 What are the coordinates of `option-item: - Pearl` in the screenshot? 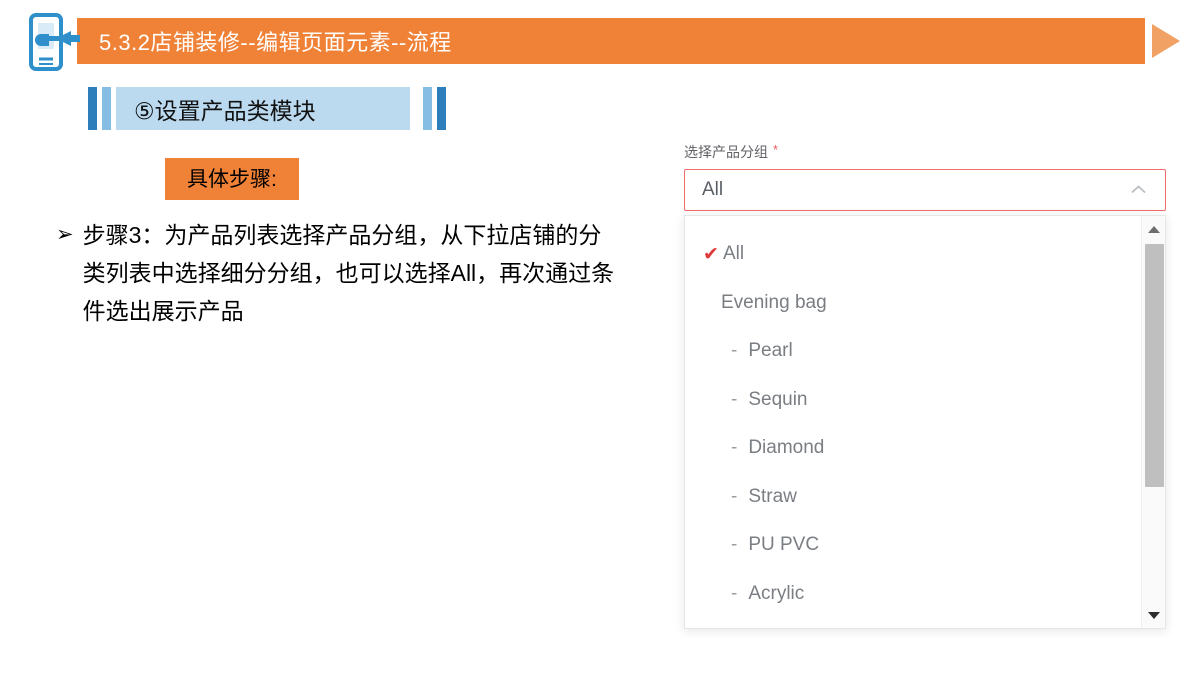 It's located at (913, 351).